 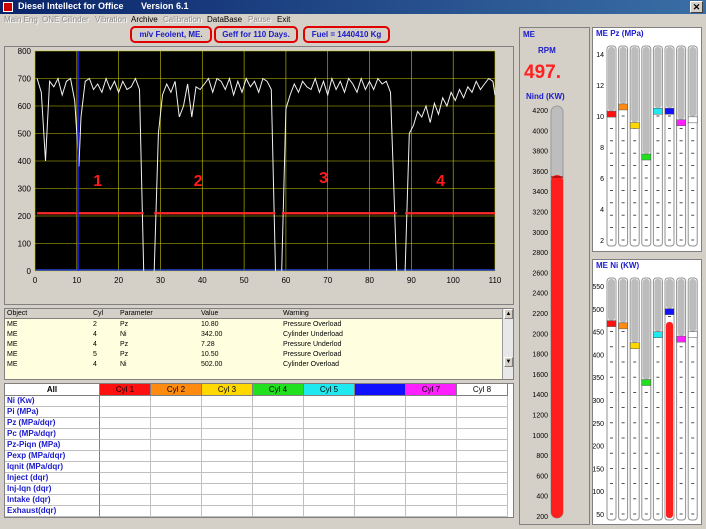 I want to click on param-row-label: Pc (MPa/dqr), so click(x=52, y=434).